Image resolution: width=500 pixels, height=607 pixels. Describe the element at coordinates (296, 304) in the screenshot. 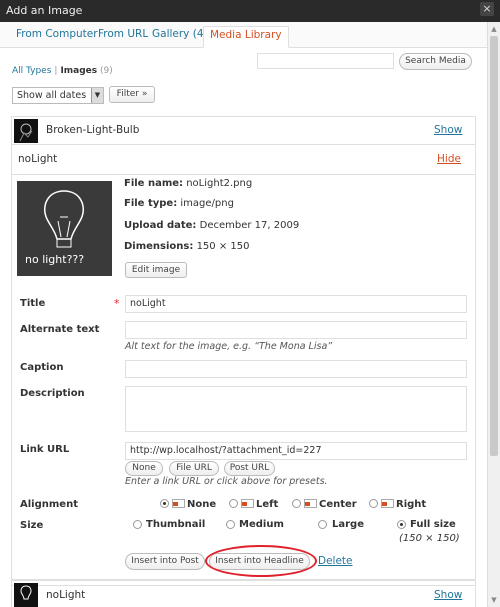

I see `title-input: noLight` at that location.